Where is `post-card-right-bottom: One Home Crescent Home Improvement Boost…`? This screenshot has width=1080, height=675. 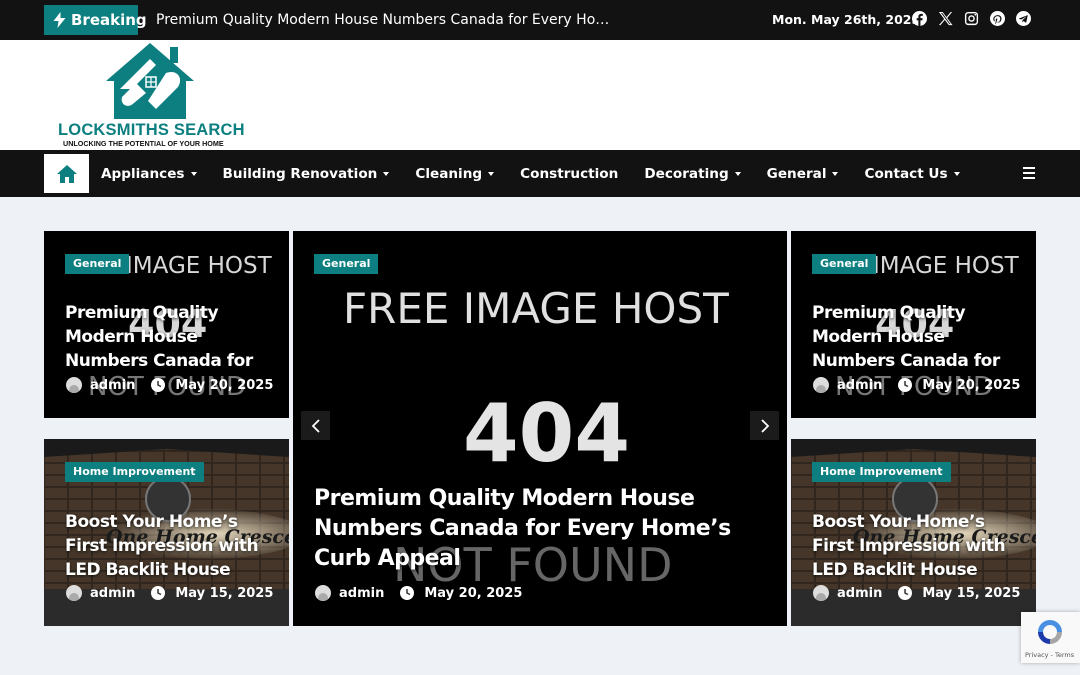
post-card-right-bottom: One Home Crescent Home Improvement Boost… is located at coordinates (913, 532).